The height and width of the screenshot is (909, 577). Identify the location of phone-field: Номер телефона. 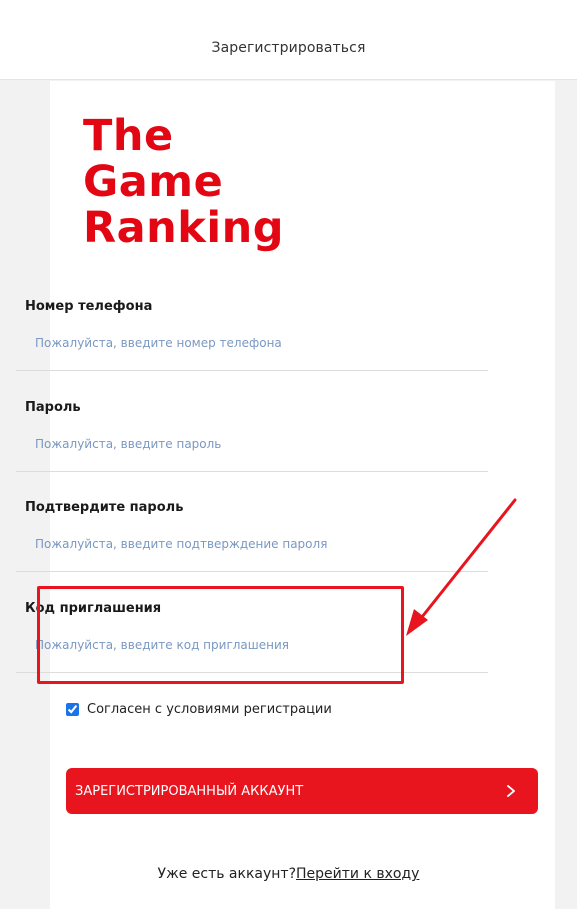
(252, 345).